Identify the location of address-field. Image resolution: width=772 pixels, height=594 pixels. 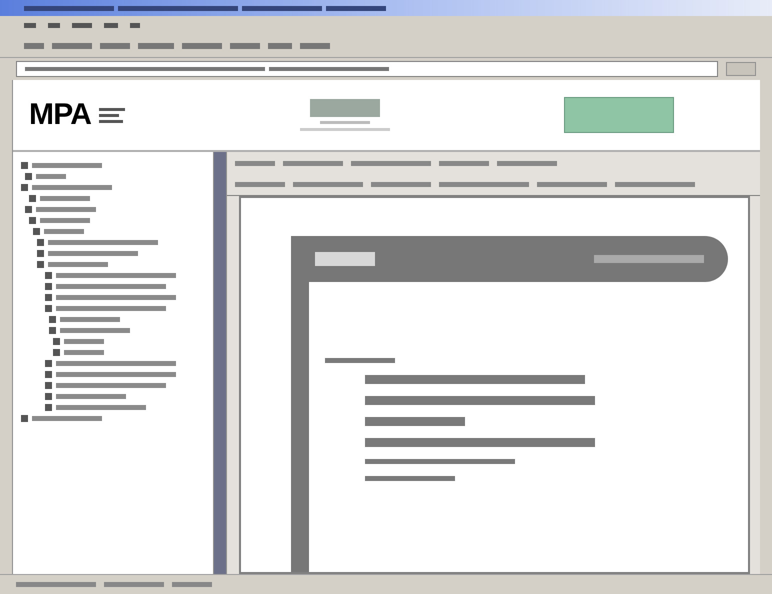
(367, 69).